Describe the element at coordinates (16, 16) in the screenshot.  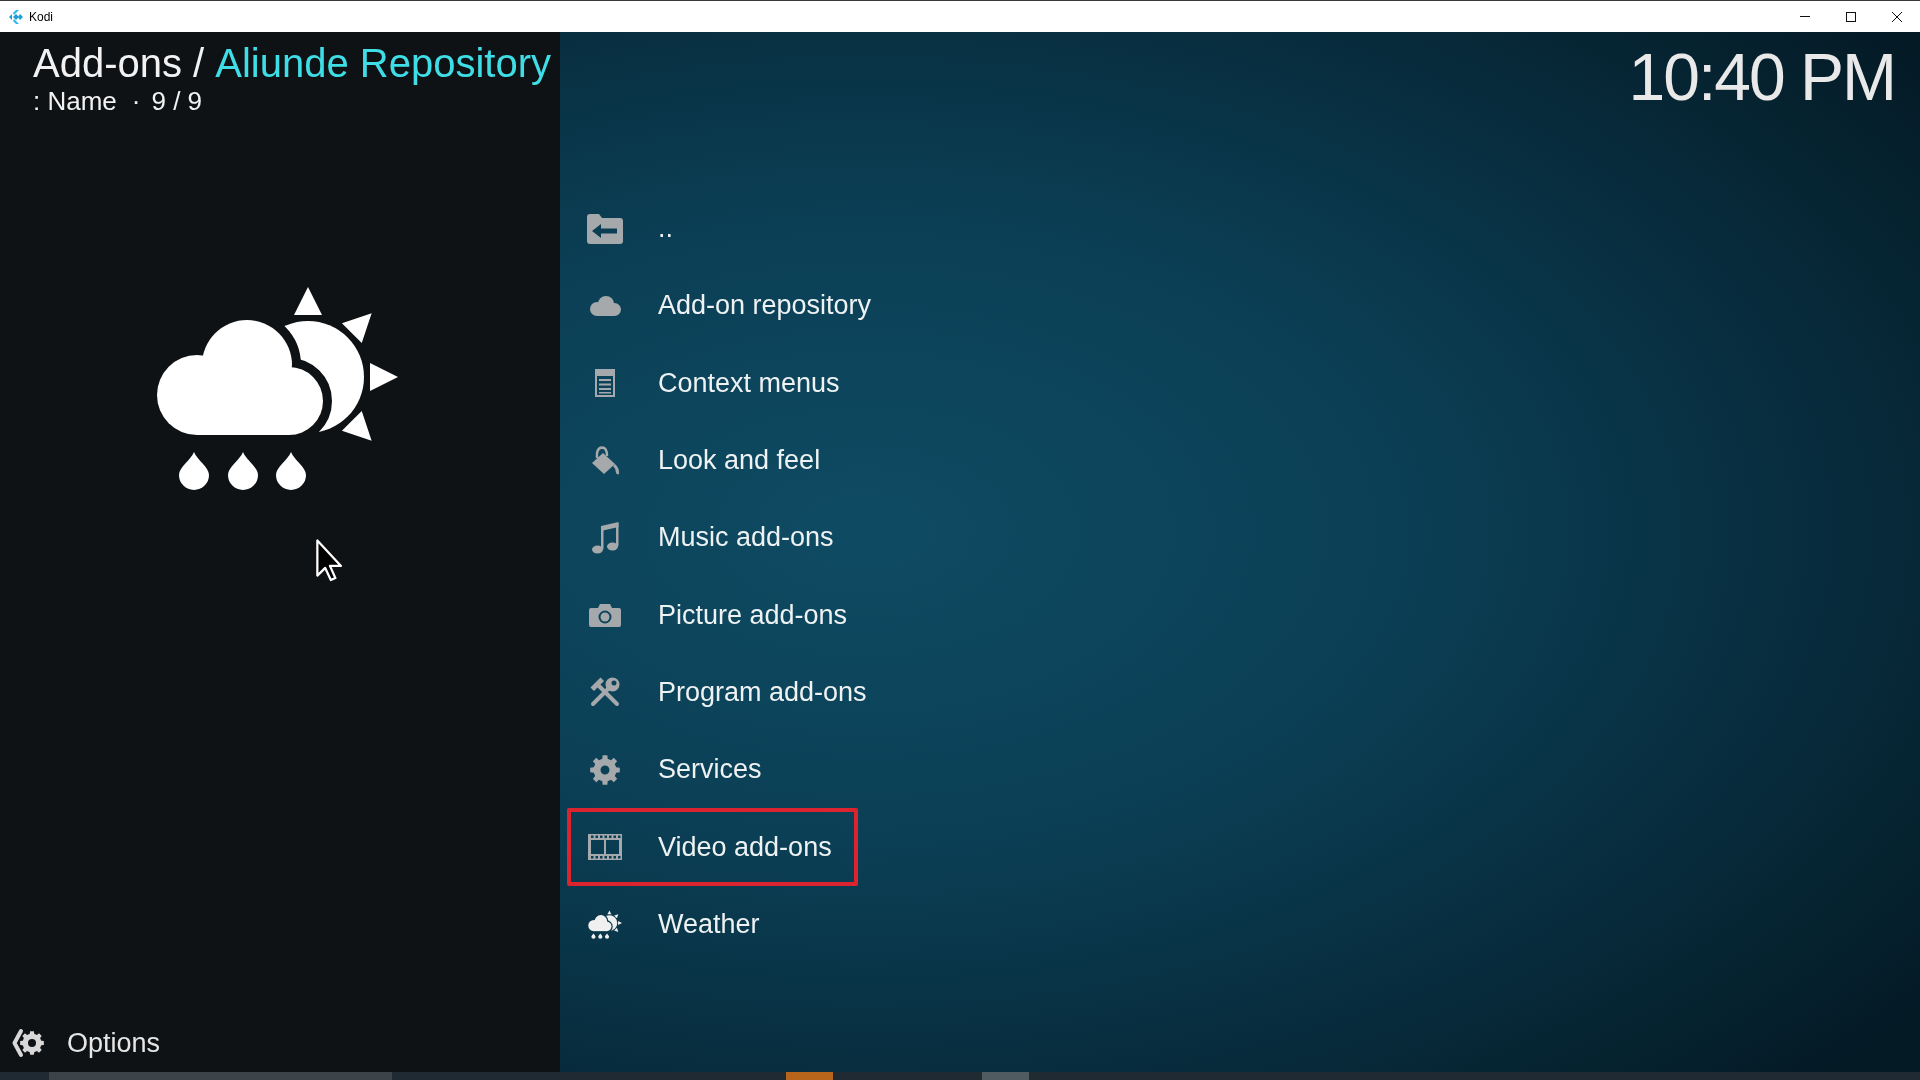
I see `app-logo-icon` at that location.